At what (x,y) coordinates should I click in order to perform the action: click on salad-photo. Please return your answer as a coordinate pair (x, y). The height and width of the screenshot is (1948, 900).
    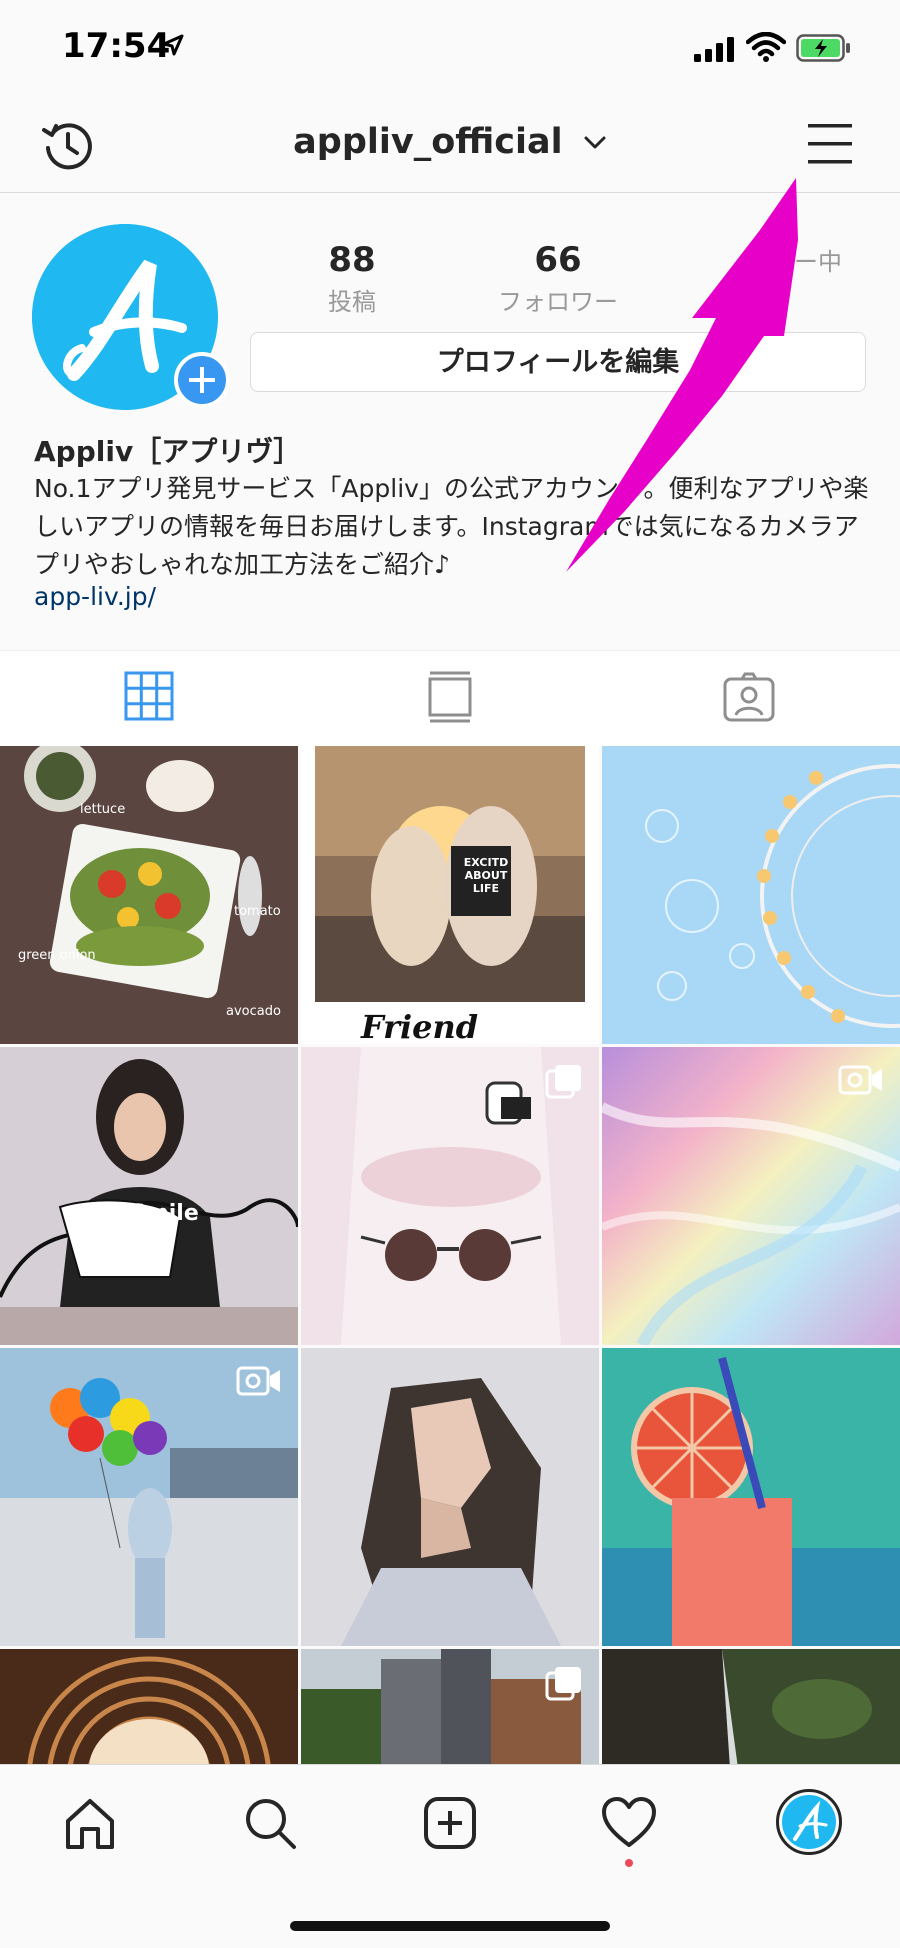
    Looking at the image, I should click on (149, 895).